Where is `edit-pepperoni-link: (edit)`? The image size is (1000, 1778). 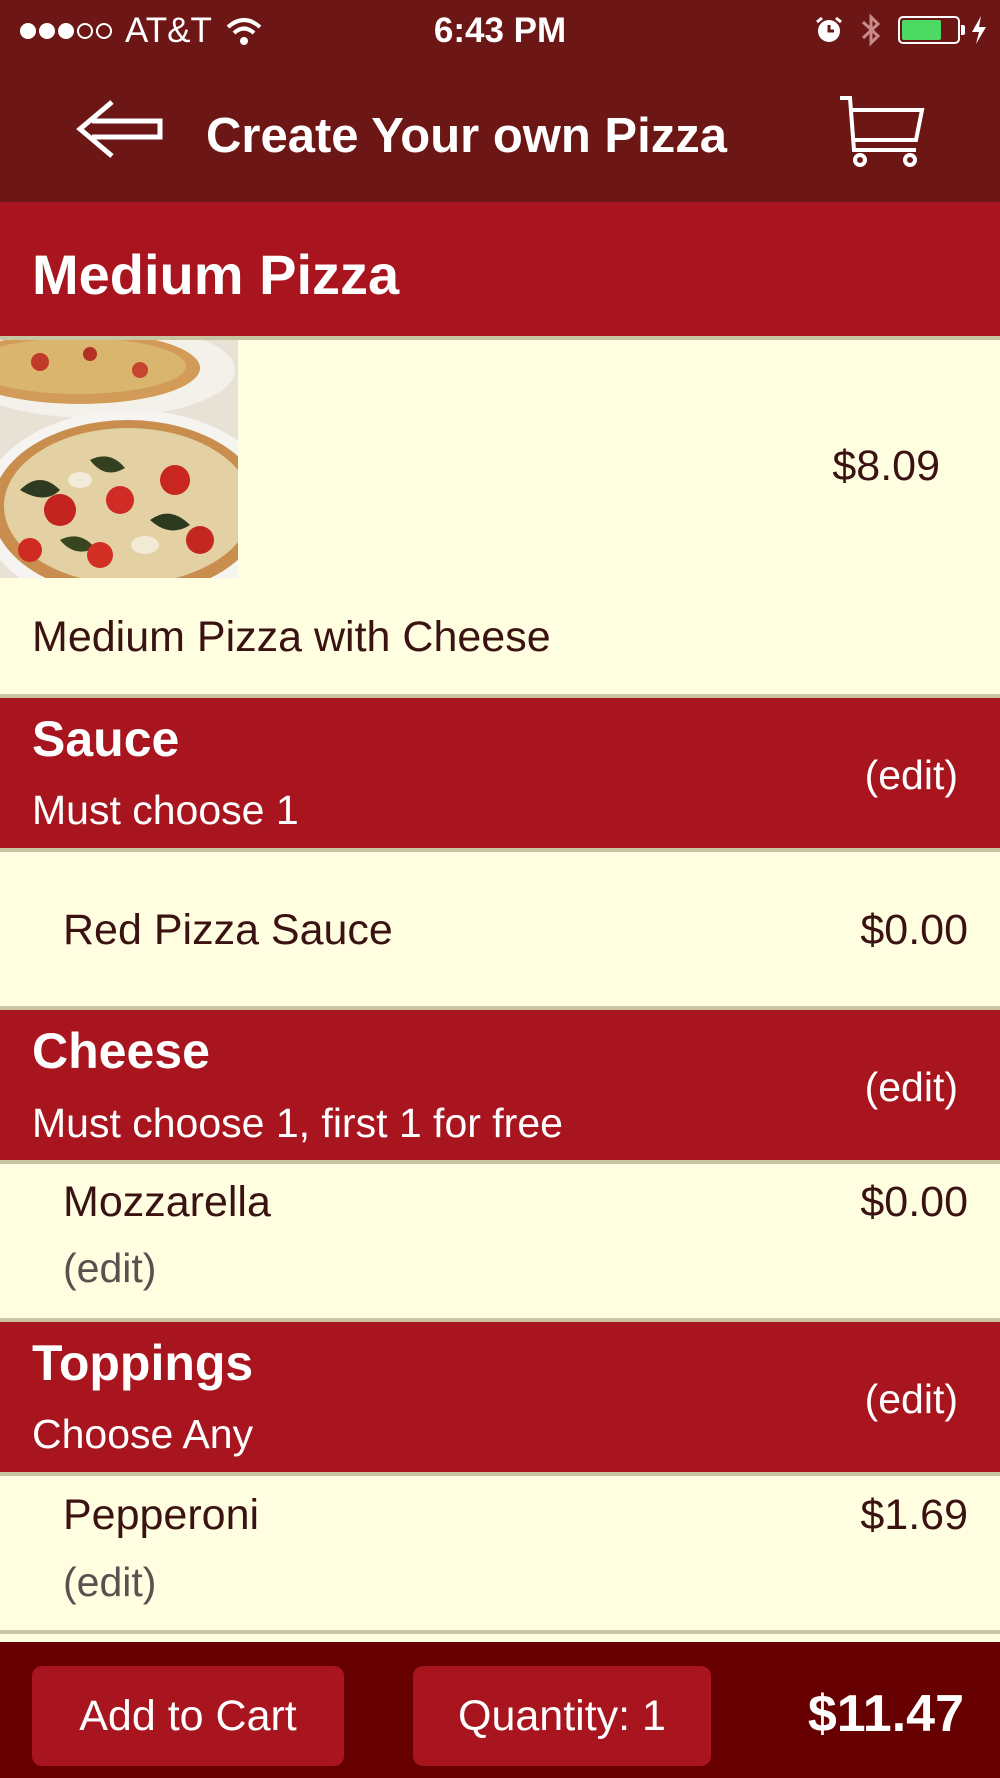 edit-pepperoni-link: (edit) is located at coordinates (109, 1582).